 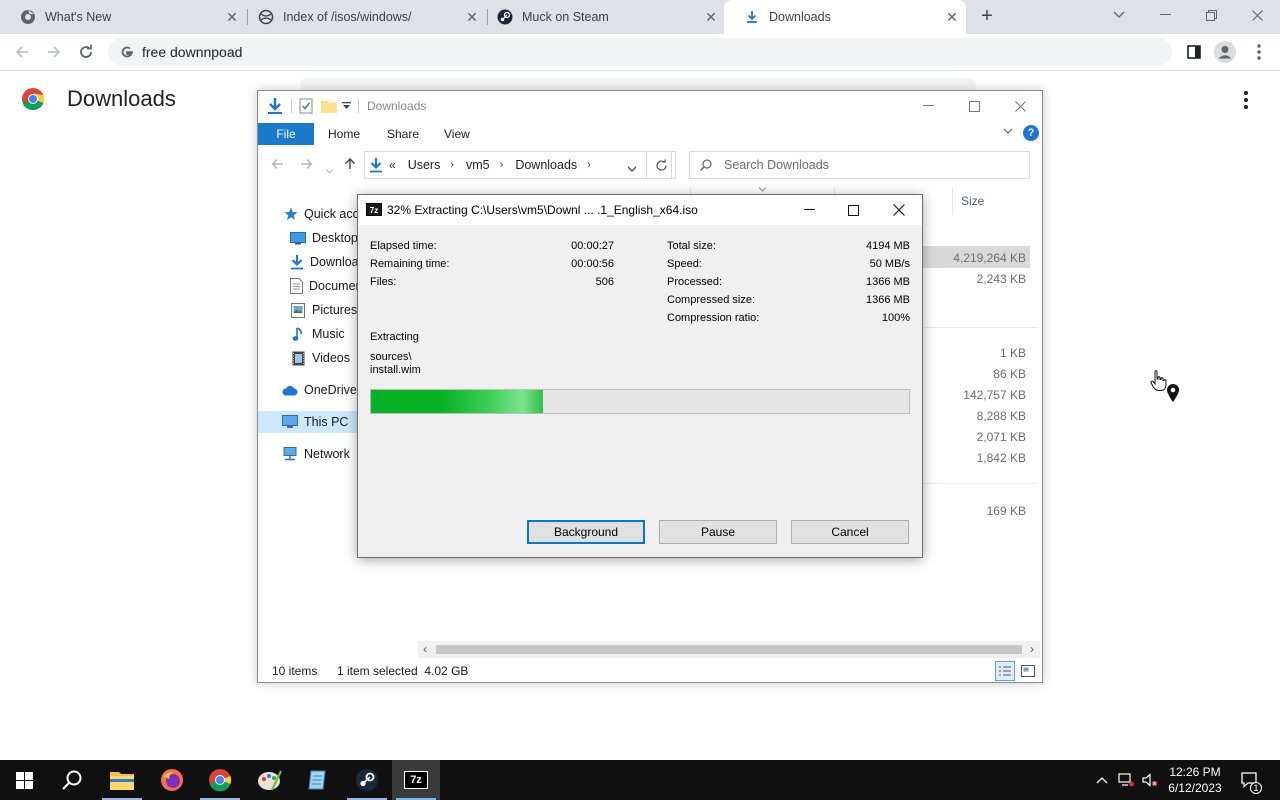 I want to click on chrome-taskbar-icon, so click(x=220, y=780).